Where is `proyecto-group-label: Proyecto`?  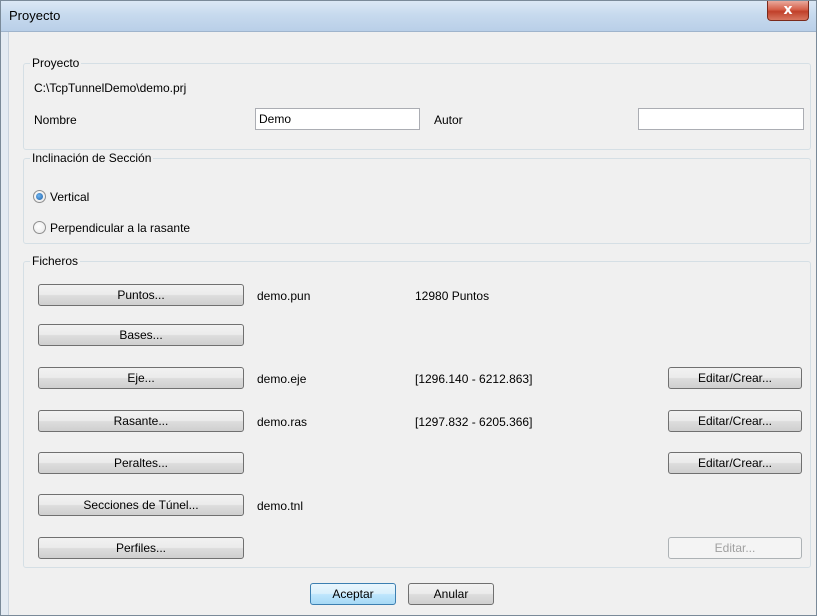 proyecto-group-label: Proyecto is located at coordinates (56, 63).